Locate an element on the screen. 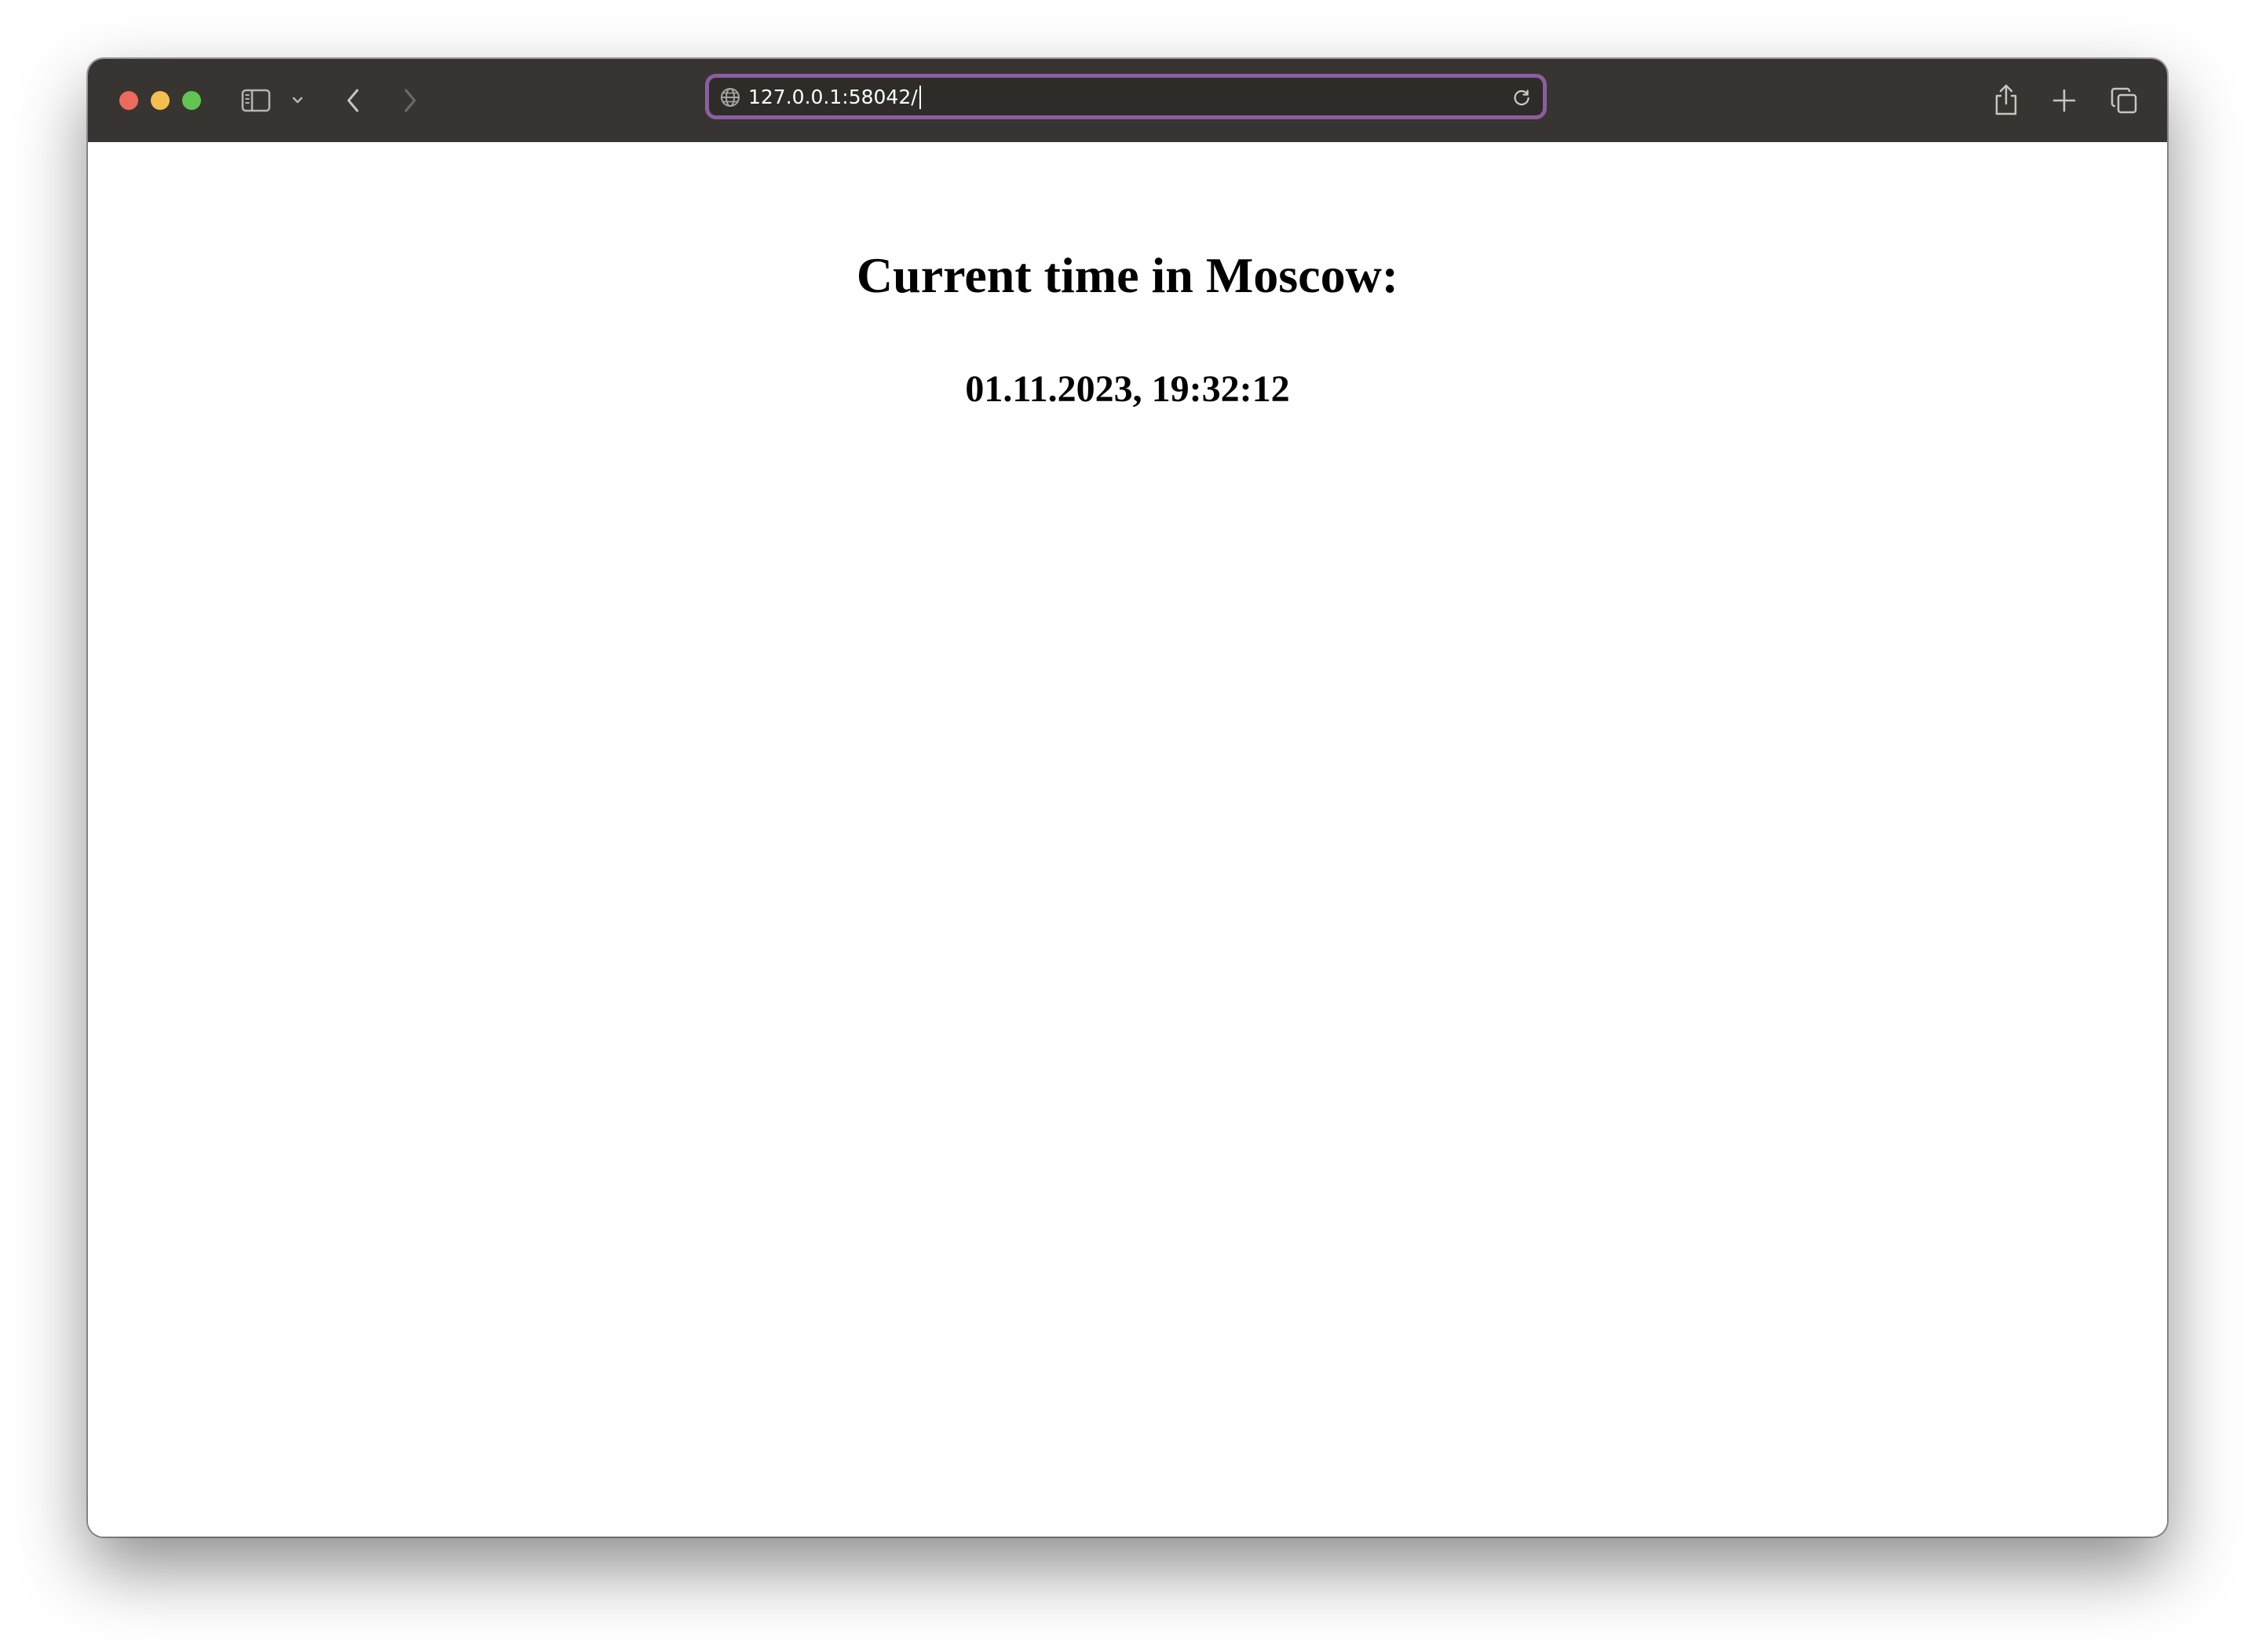 The width and height of the screenshot is (2255, 1652). new-tab-icon is located at coordinates (2064, 100).